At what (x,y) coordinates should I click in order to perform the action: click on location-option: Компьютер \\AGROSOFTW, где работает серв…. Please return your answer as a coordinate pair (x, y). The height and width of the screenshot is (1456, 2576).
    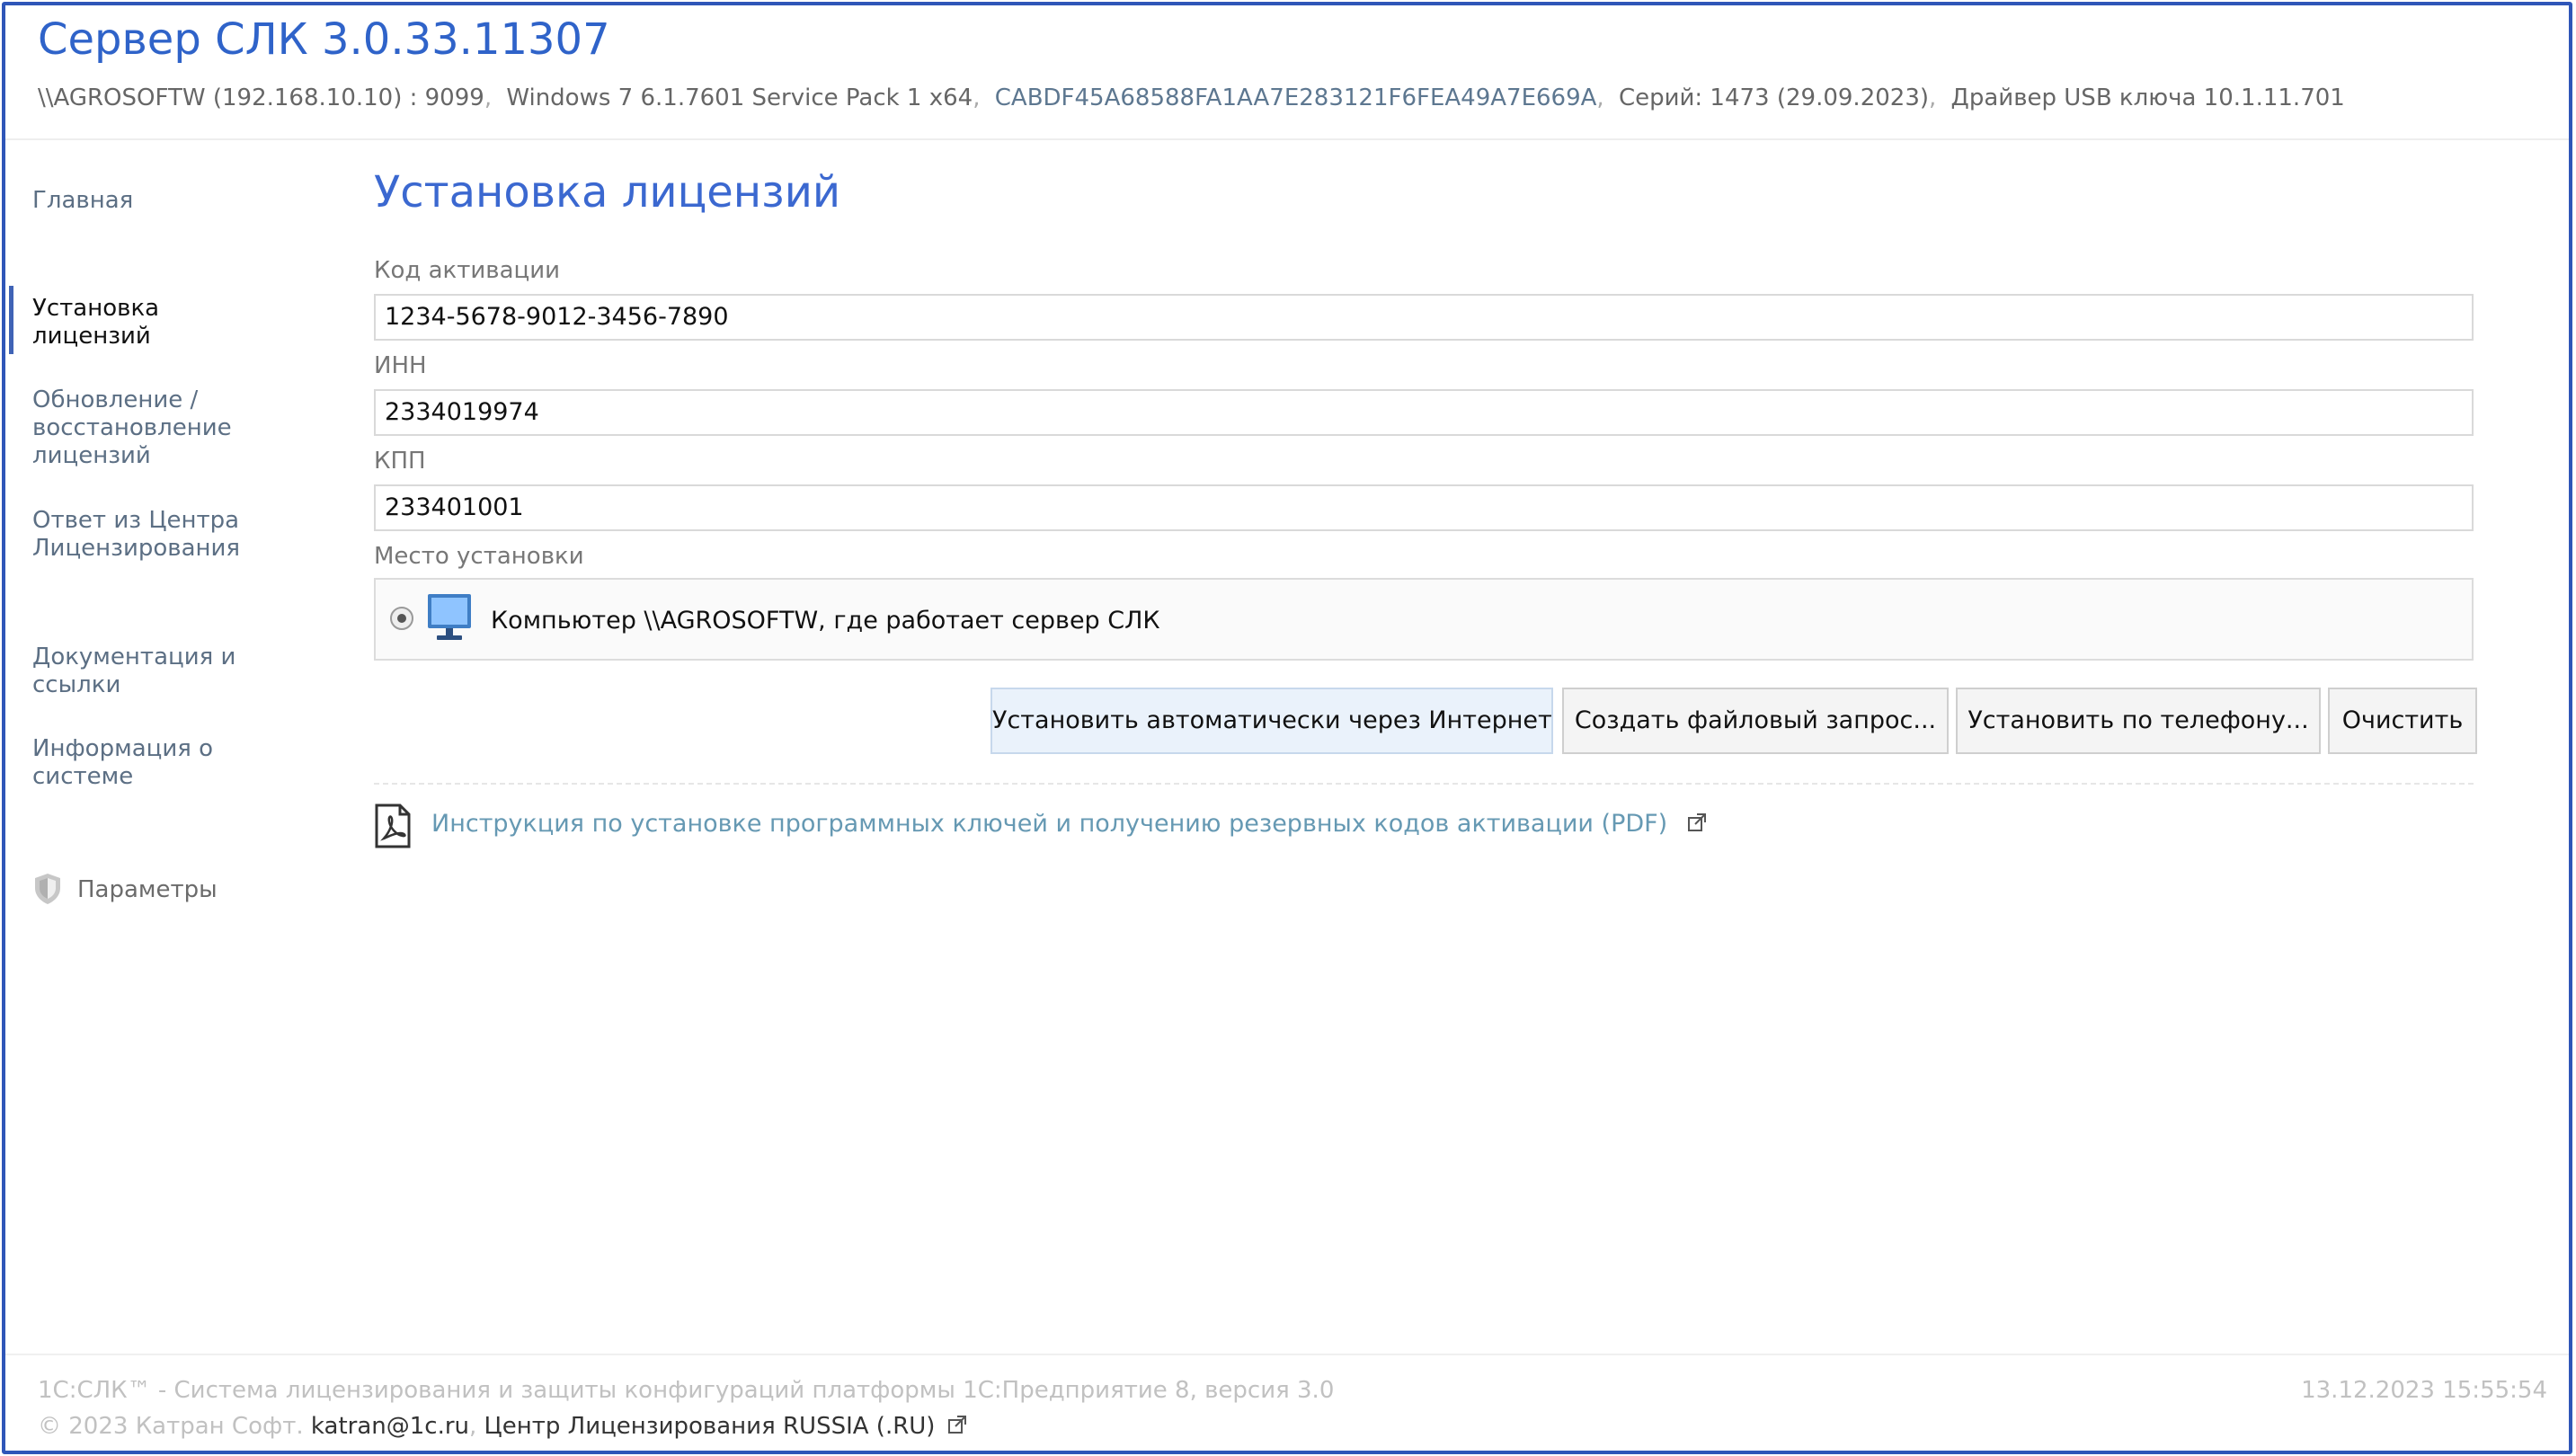
    Looking at the image, I should click on (1424, 620).